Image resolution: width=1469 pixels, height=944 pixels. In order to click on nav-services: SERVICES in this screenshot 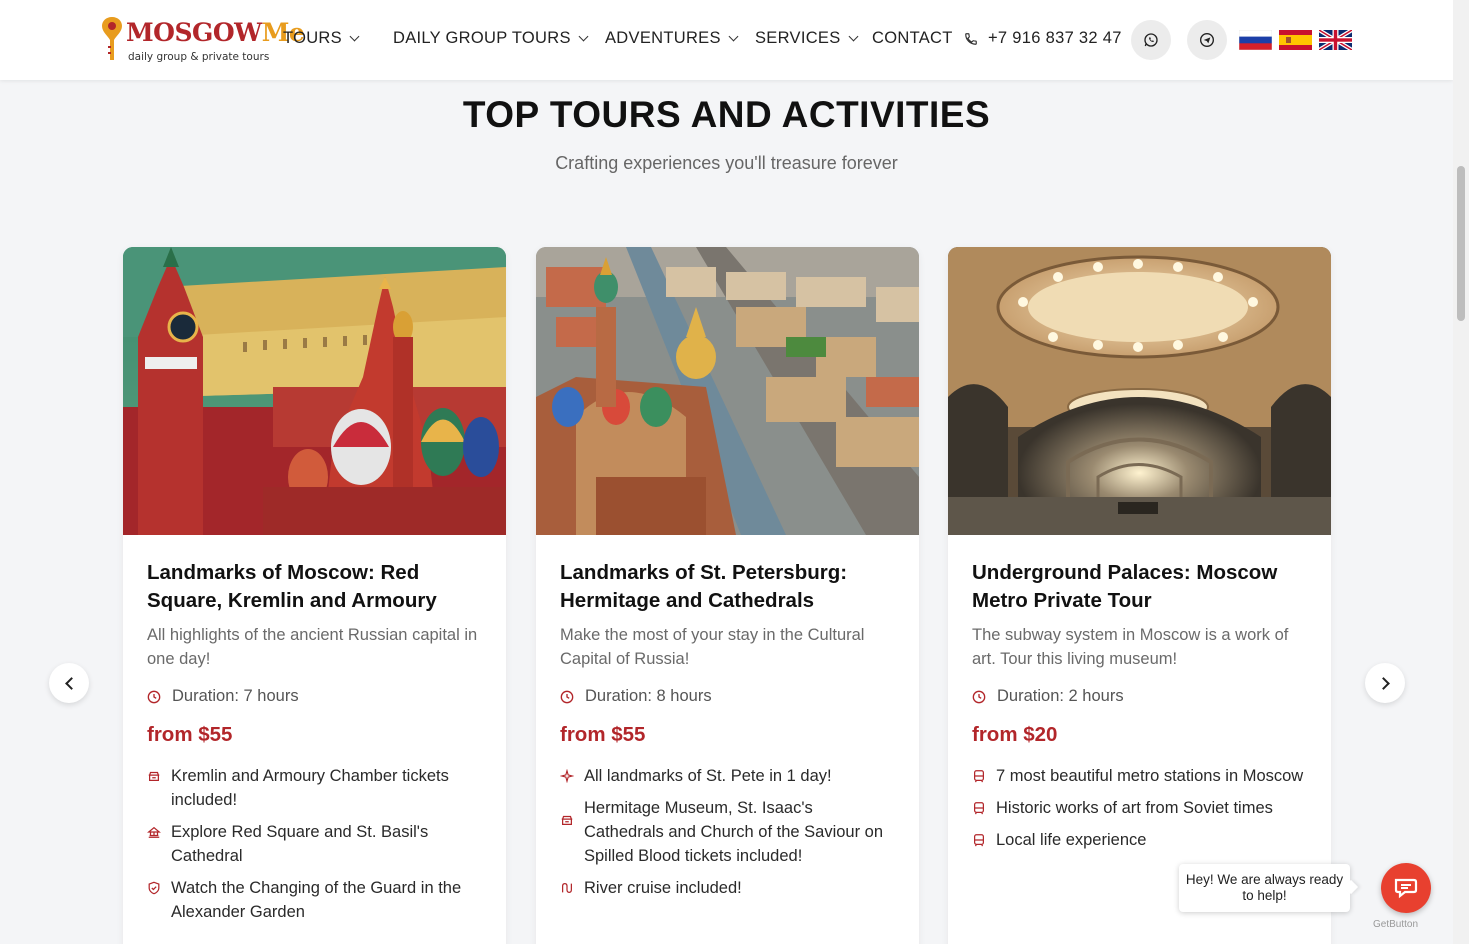, I will do `click(806, 38)`.